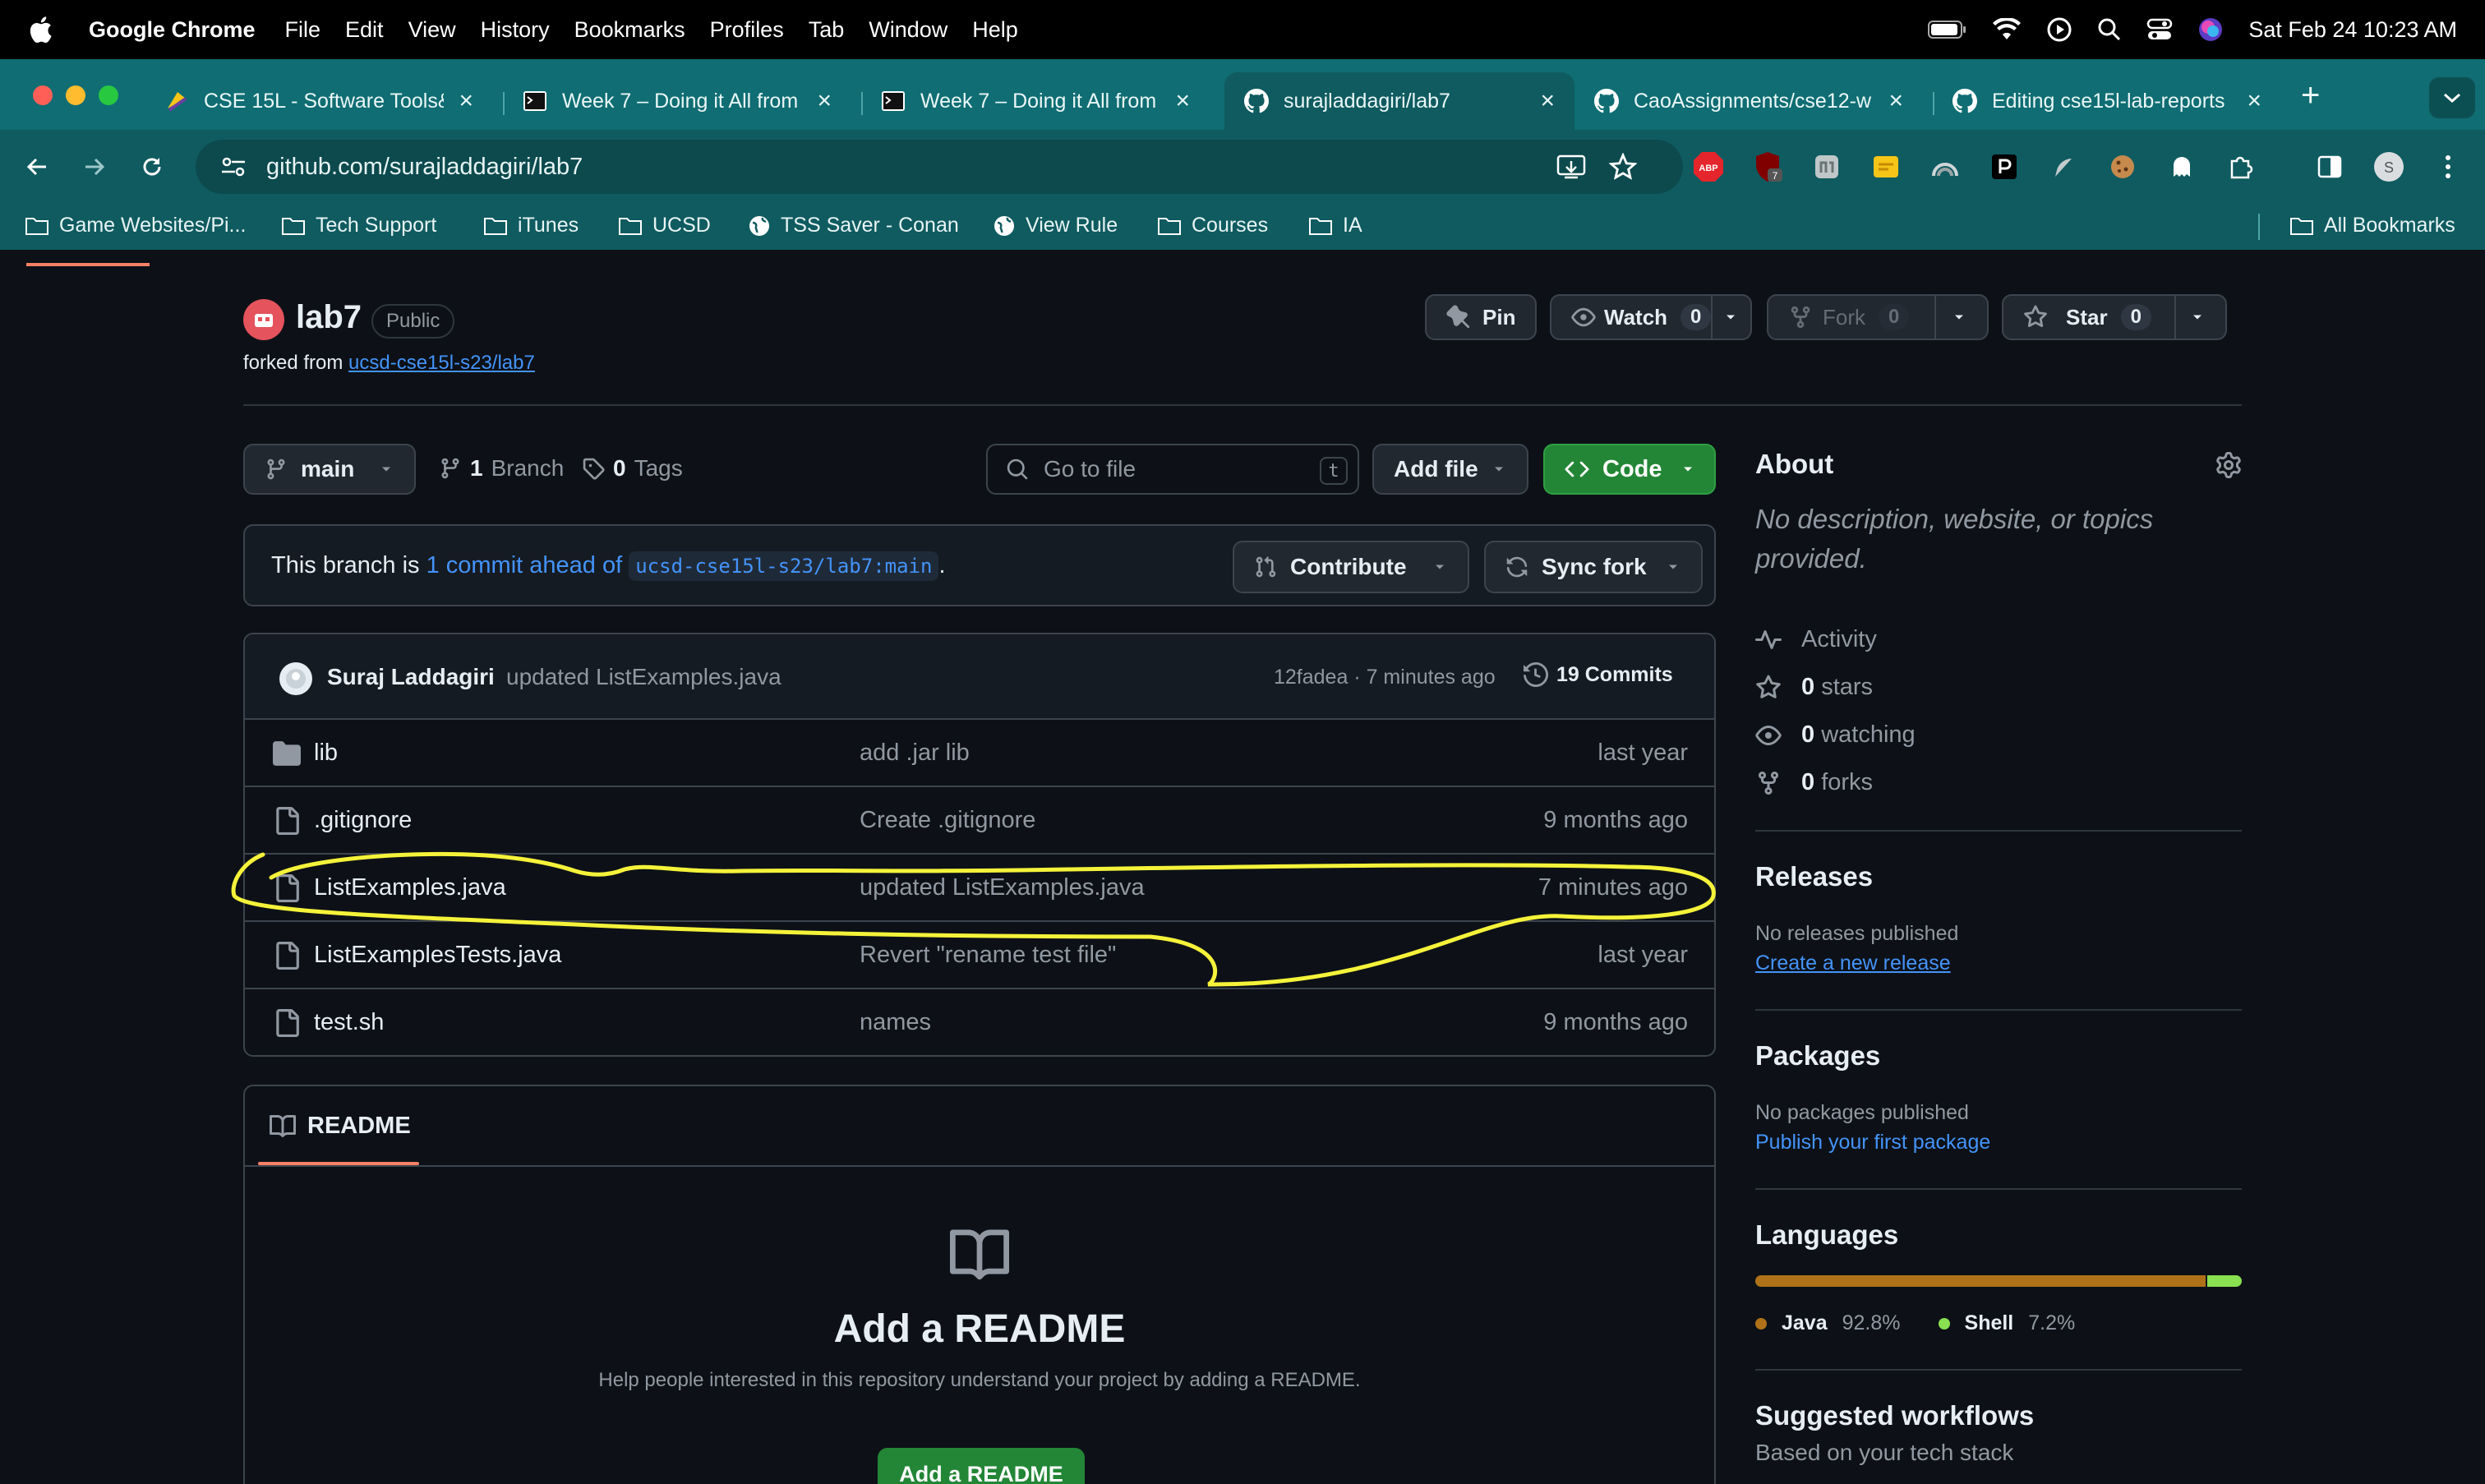 The image size is (2485, 1484). I want to click on commit-message-link: updated ListExamples.java, so click(643, 677).